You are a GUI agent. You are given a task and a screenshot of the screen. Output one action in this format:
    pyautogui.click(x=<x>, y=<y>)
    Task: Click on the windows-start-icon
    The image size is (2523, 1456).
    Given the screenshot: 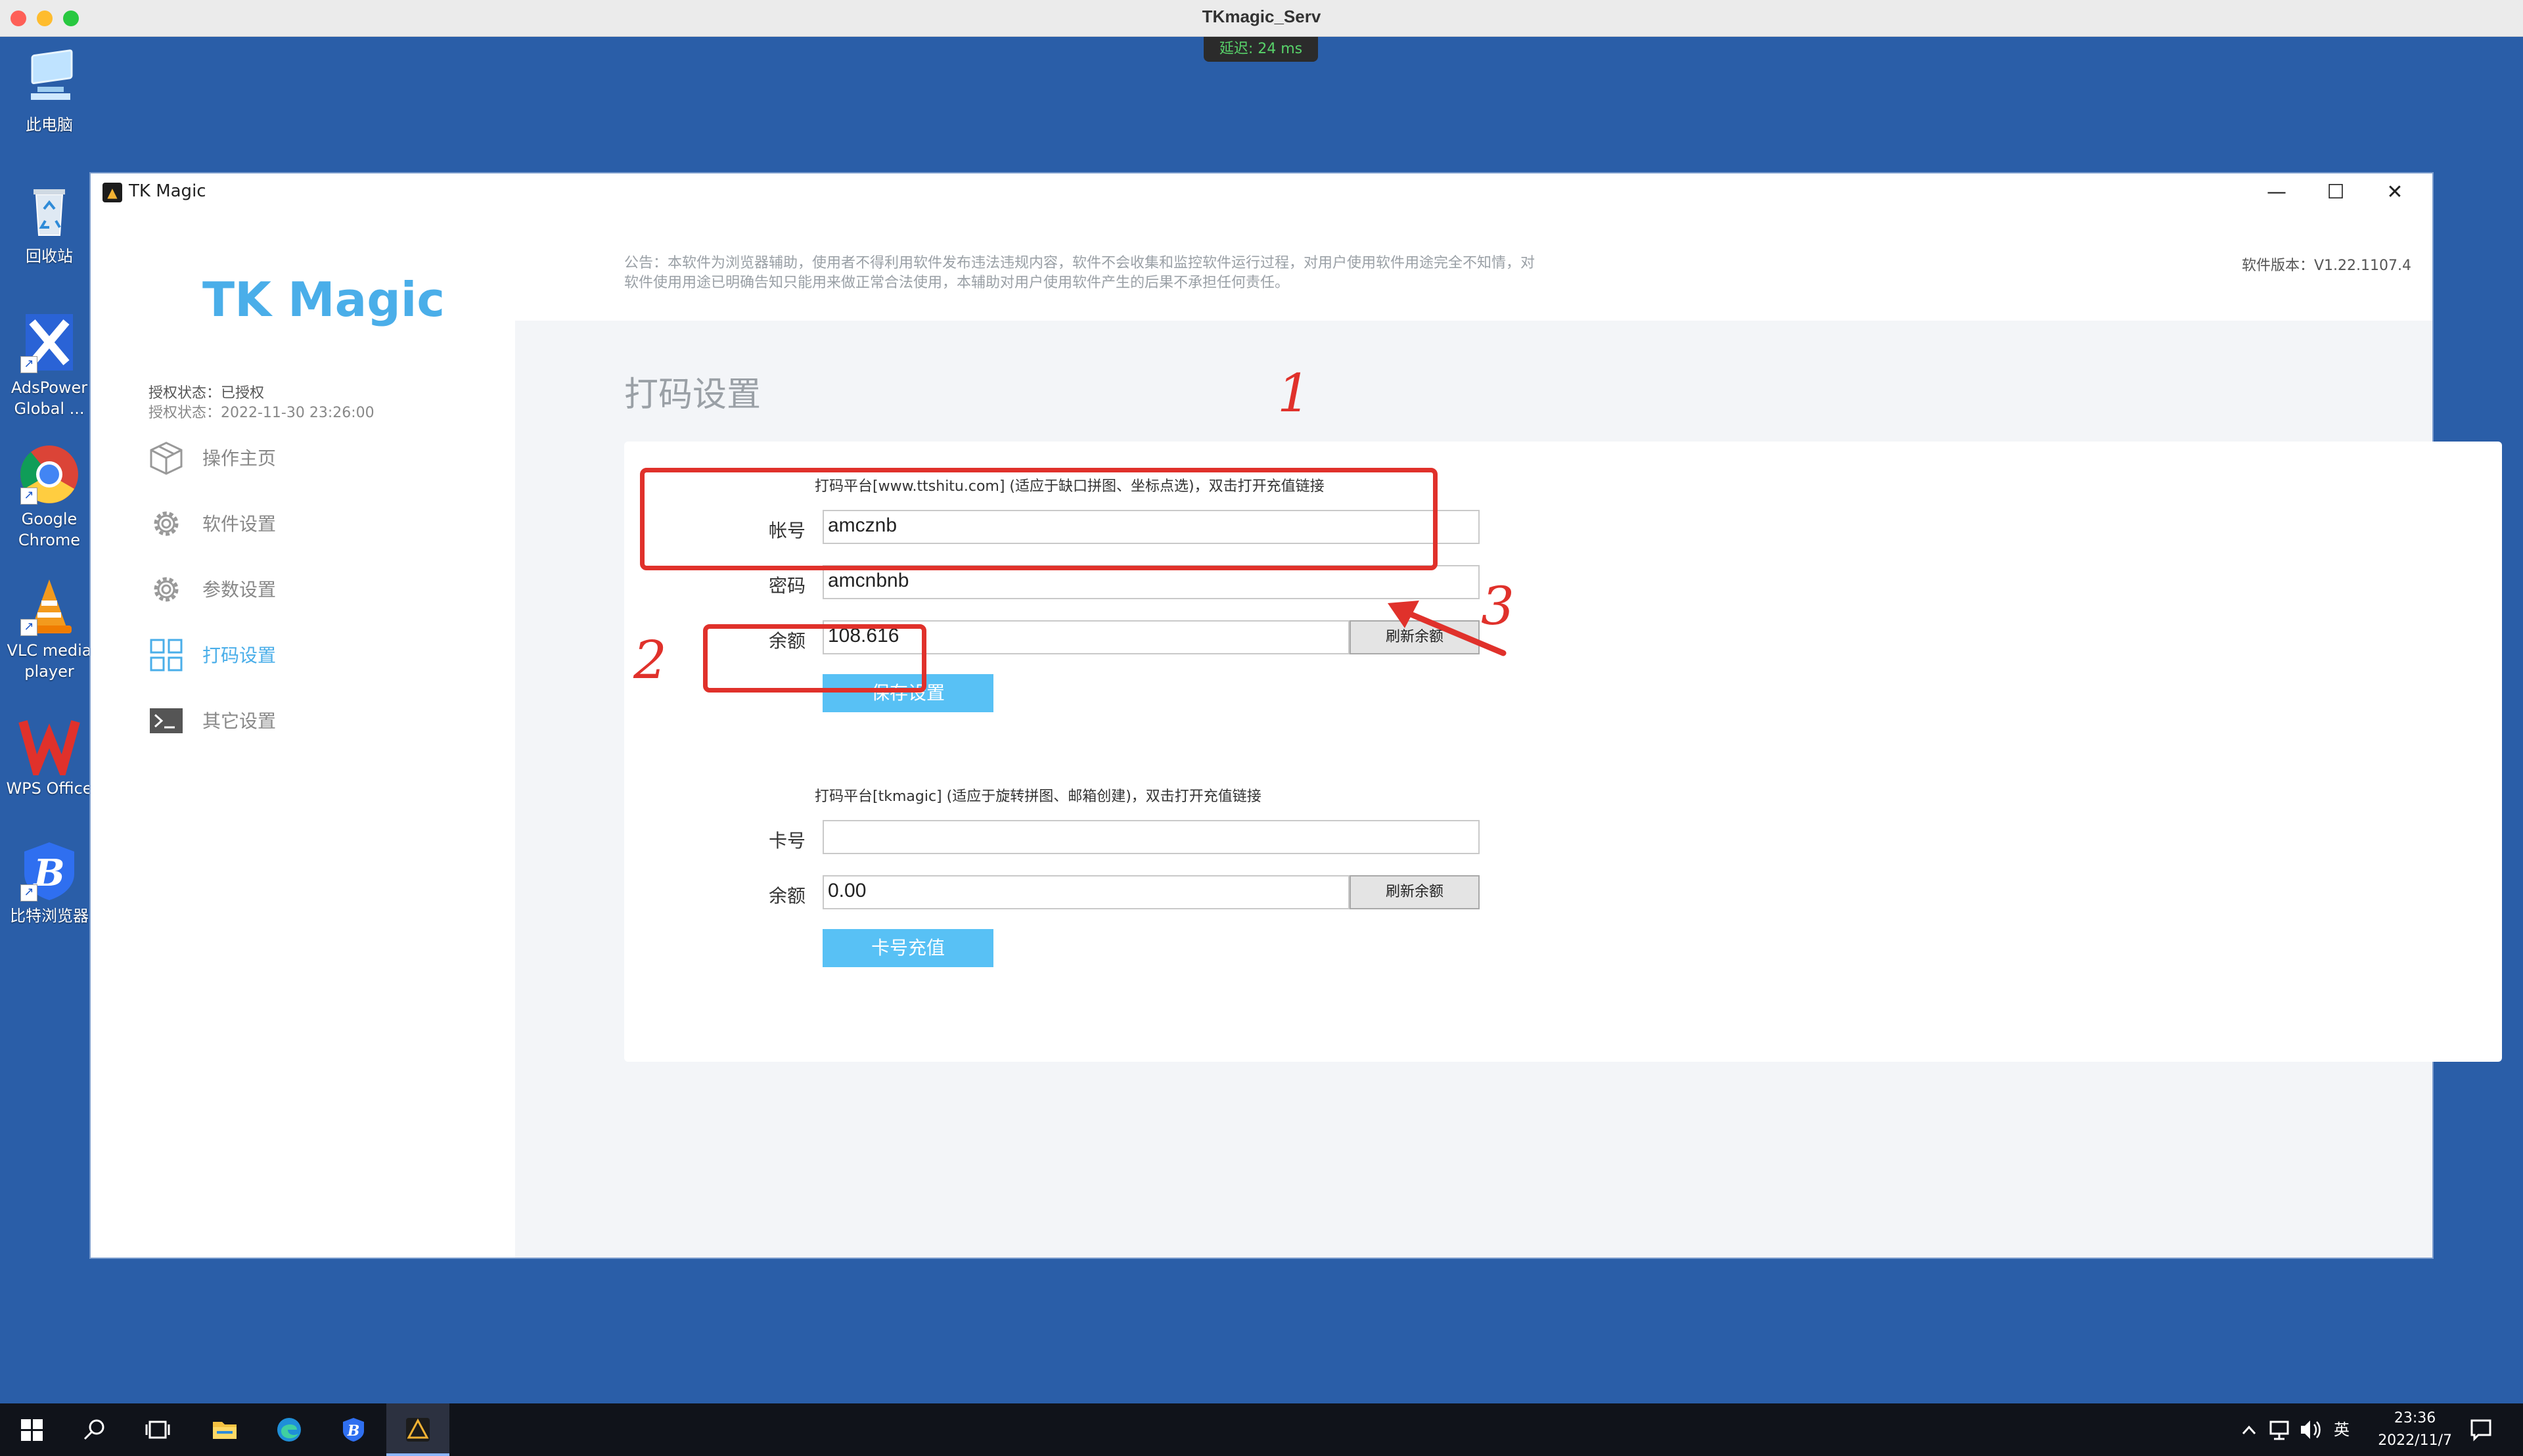 What is the action you would take?
    pyautogui.click(x=31, y=1430)
    